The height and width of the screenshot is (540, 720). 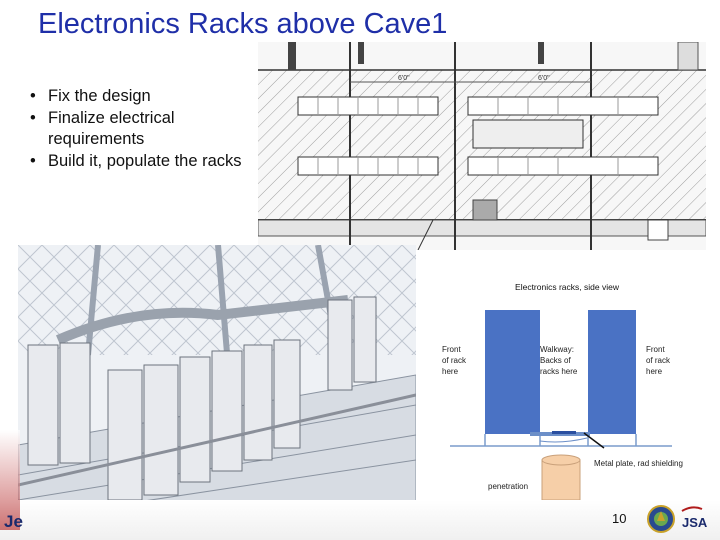 What do you see at coordinates (13, 521) in the screenshot?
I see `jefferson-lab-logo: Je` at bounding box center [13, 521].